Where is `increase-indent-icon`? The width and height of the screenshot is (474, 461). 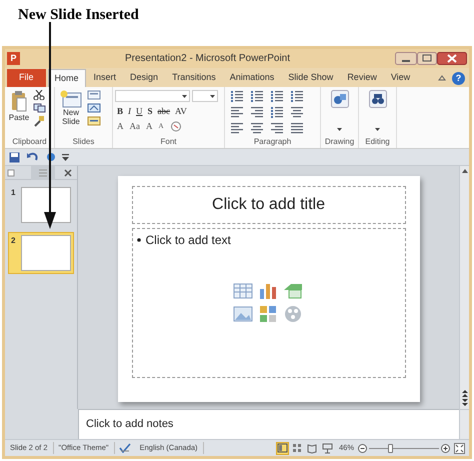
increase-indent-icon is located at coordinates (257, 112).